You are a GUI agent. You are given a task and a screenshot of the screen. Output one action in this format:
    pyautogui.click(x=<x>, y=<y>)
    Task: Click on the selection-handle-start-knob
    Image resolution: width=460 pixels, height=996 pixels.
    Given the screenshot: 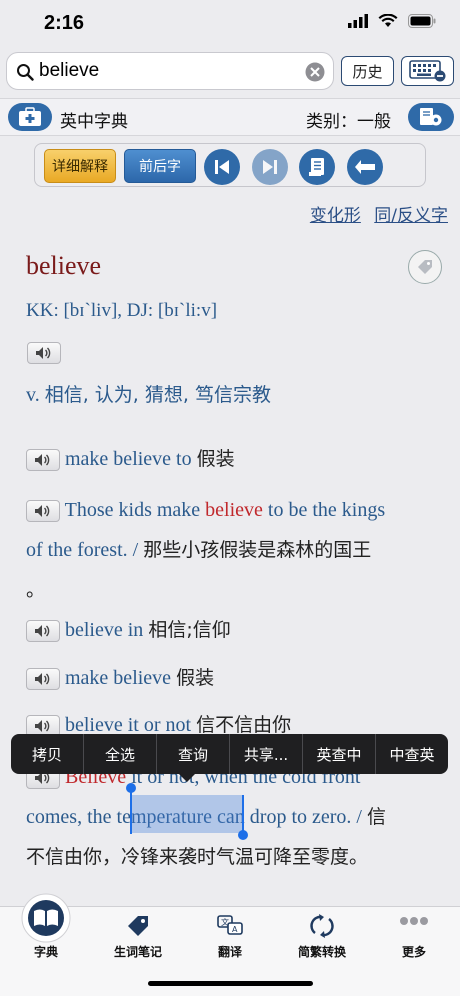 What is the action you would take?
    pyautogui.click(x=131, y=788)
    